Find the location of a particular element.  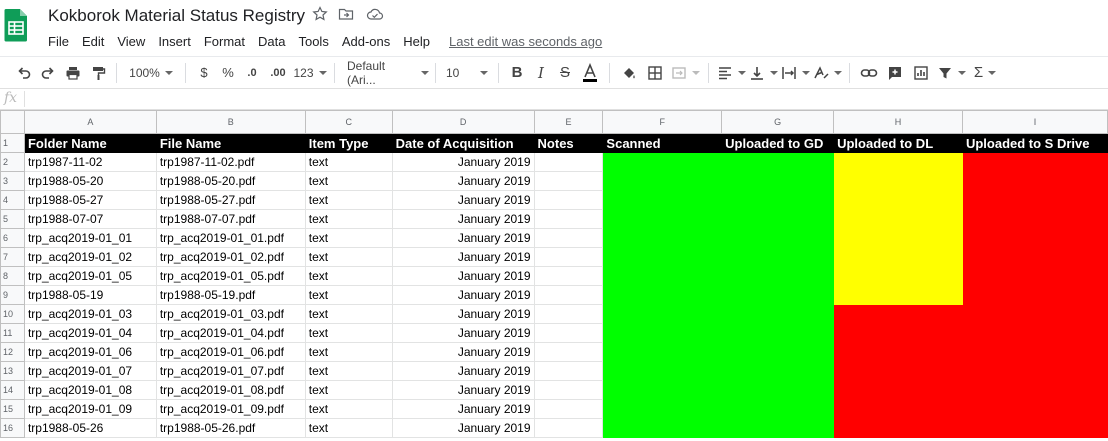

formula-input is located at coordinates (565, 99).